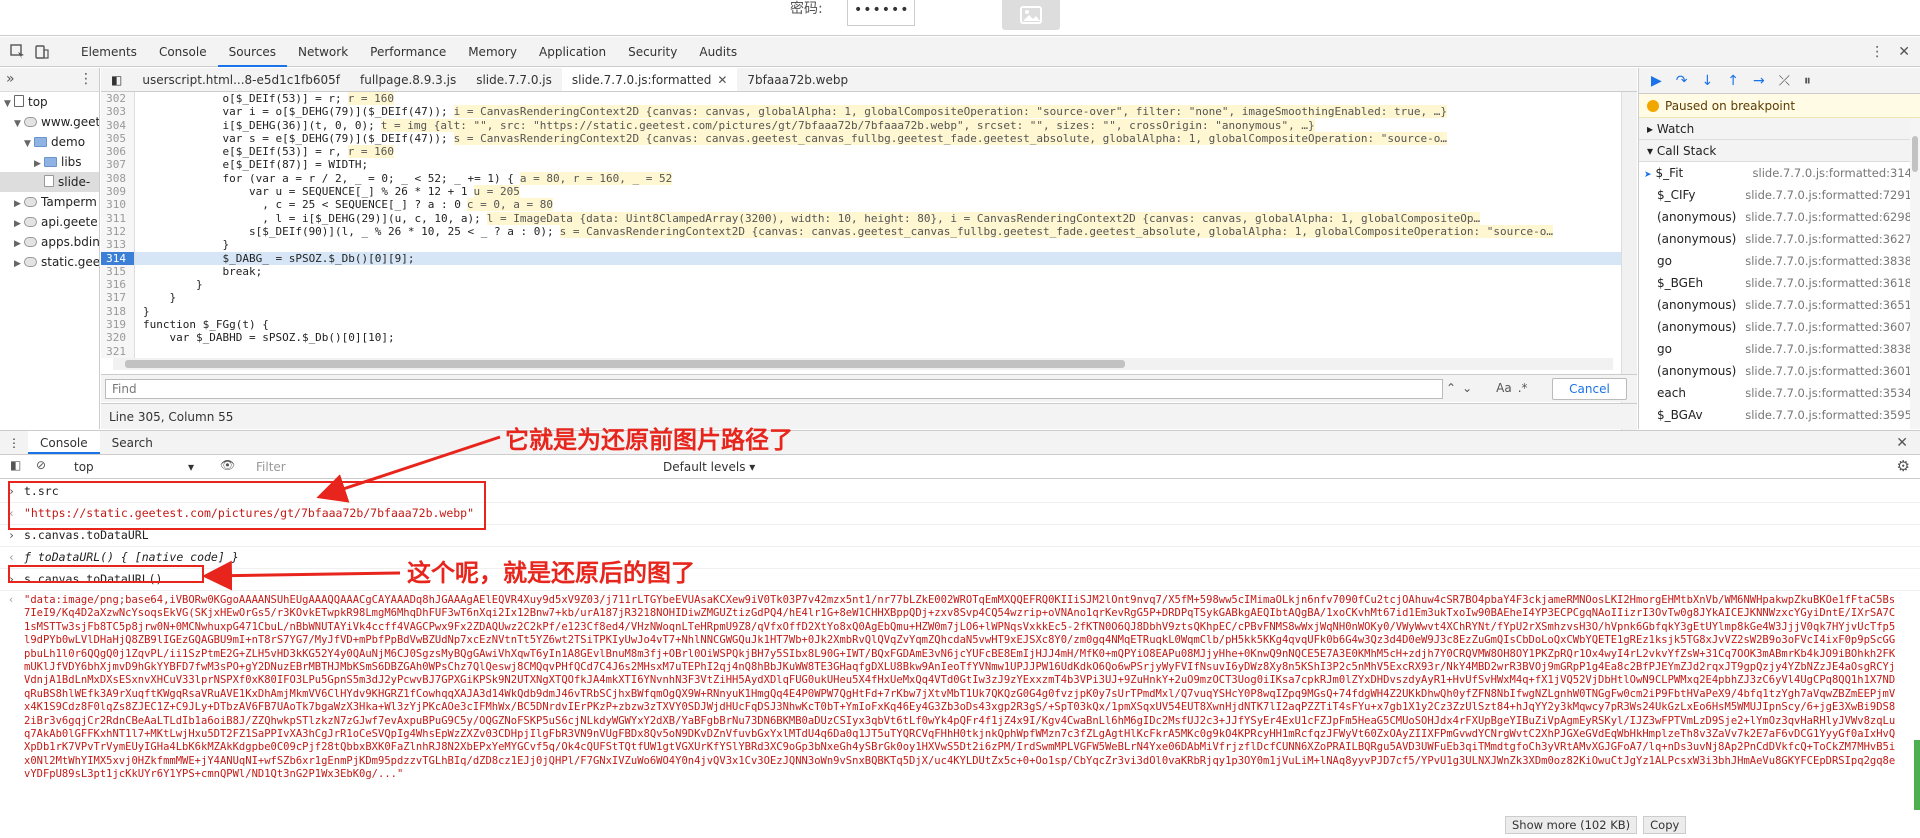 This screenshot has height=838, width=1920. Describe the element at coordinates (1589, 389) in the screenshot. I see `cancel-button: Cancel` at that location.